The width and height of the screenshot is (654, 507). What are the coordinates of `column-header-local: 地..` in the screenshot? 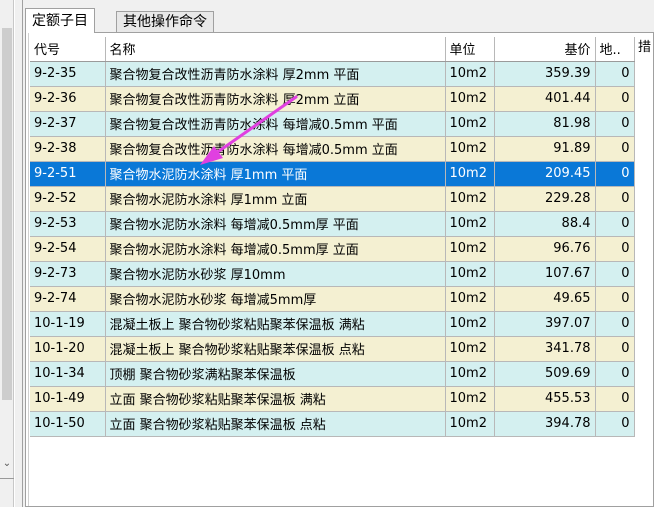 It's located at (615, 49).